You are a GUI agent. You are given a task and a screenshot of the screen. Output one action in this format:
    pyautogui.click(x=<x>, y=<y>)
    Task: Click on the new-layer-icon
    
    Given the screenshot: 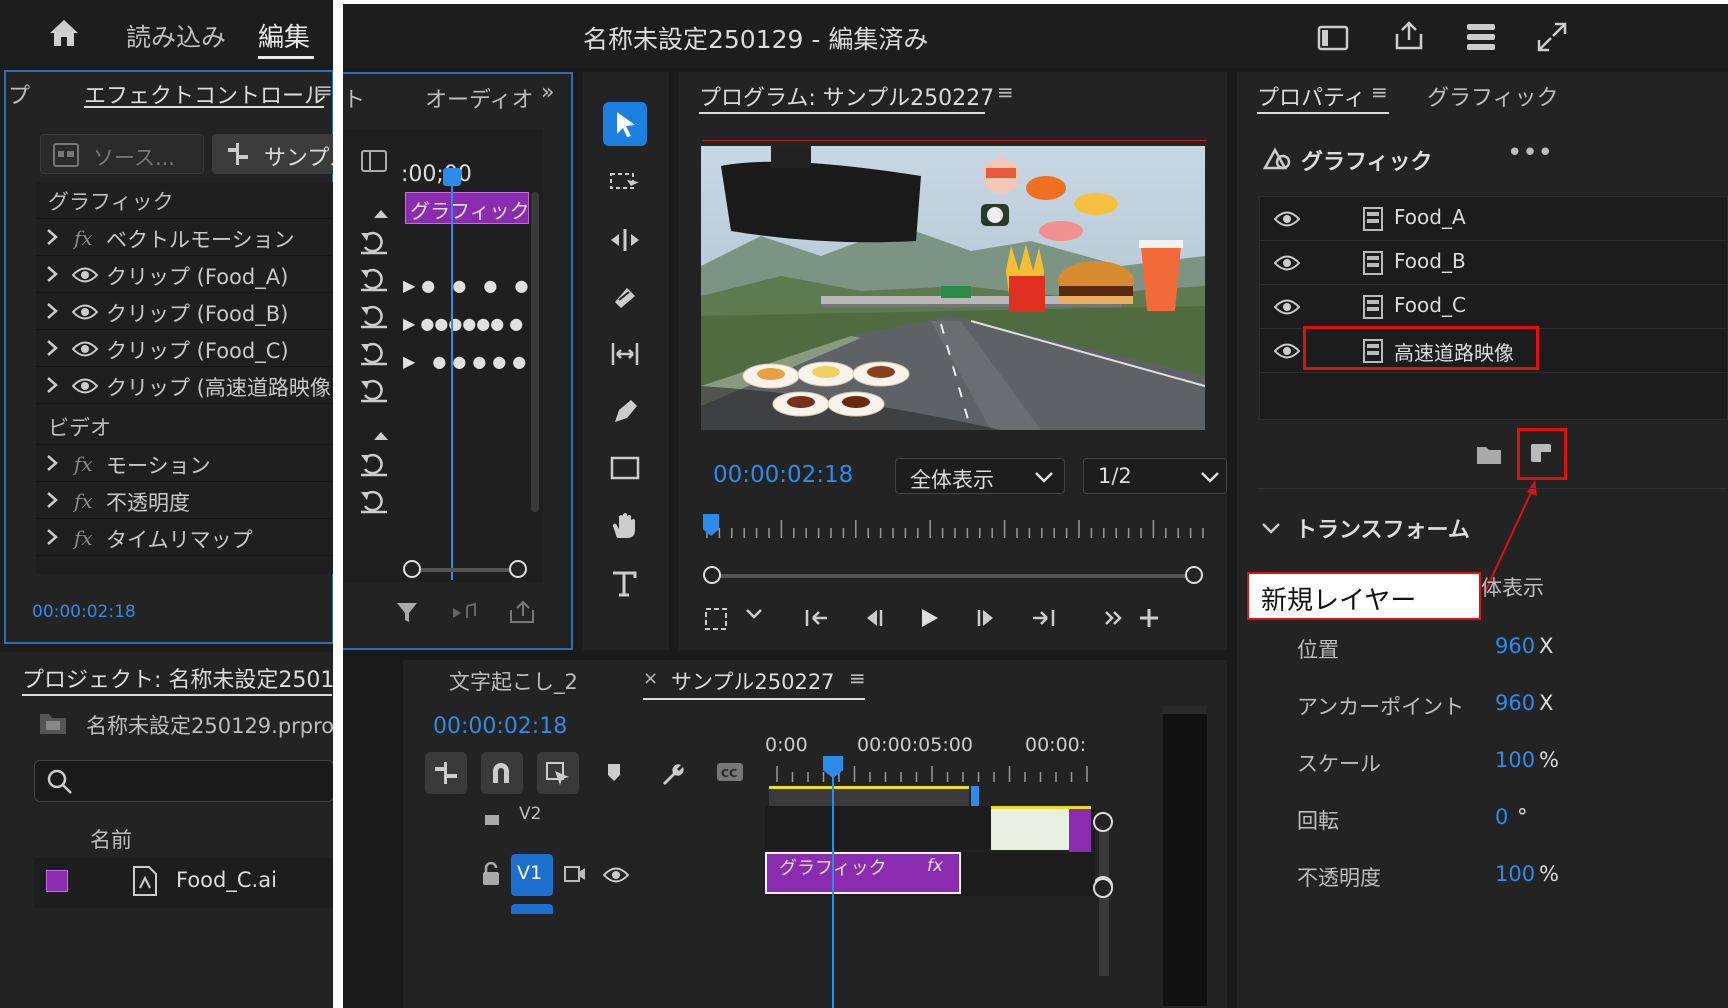 What is the action you would take?
    pyautogui.click(x=1541, y=455)
    